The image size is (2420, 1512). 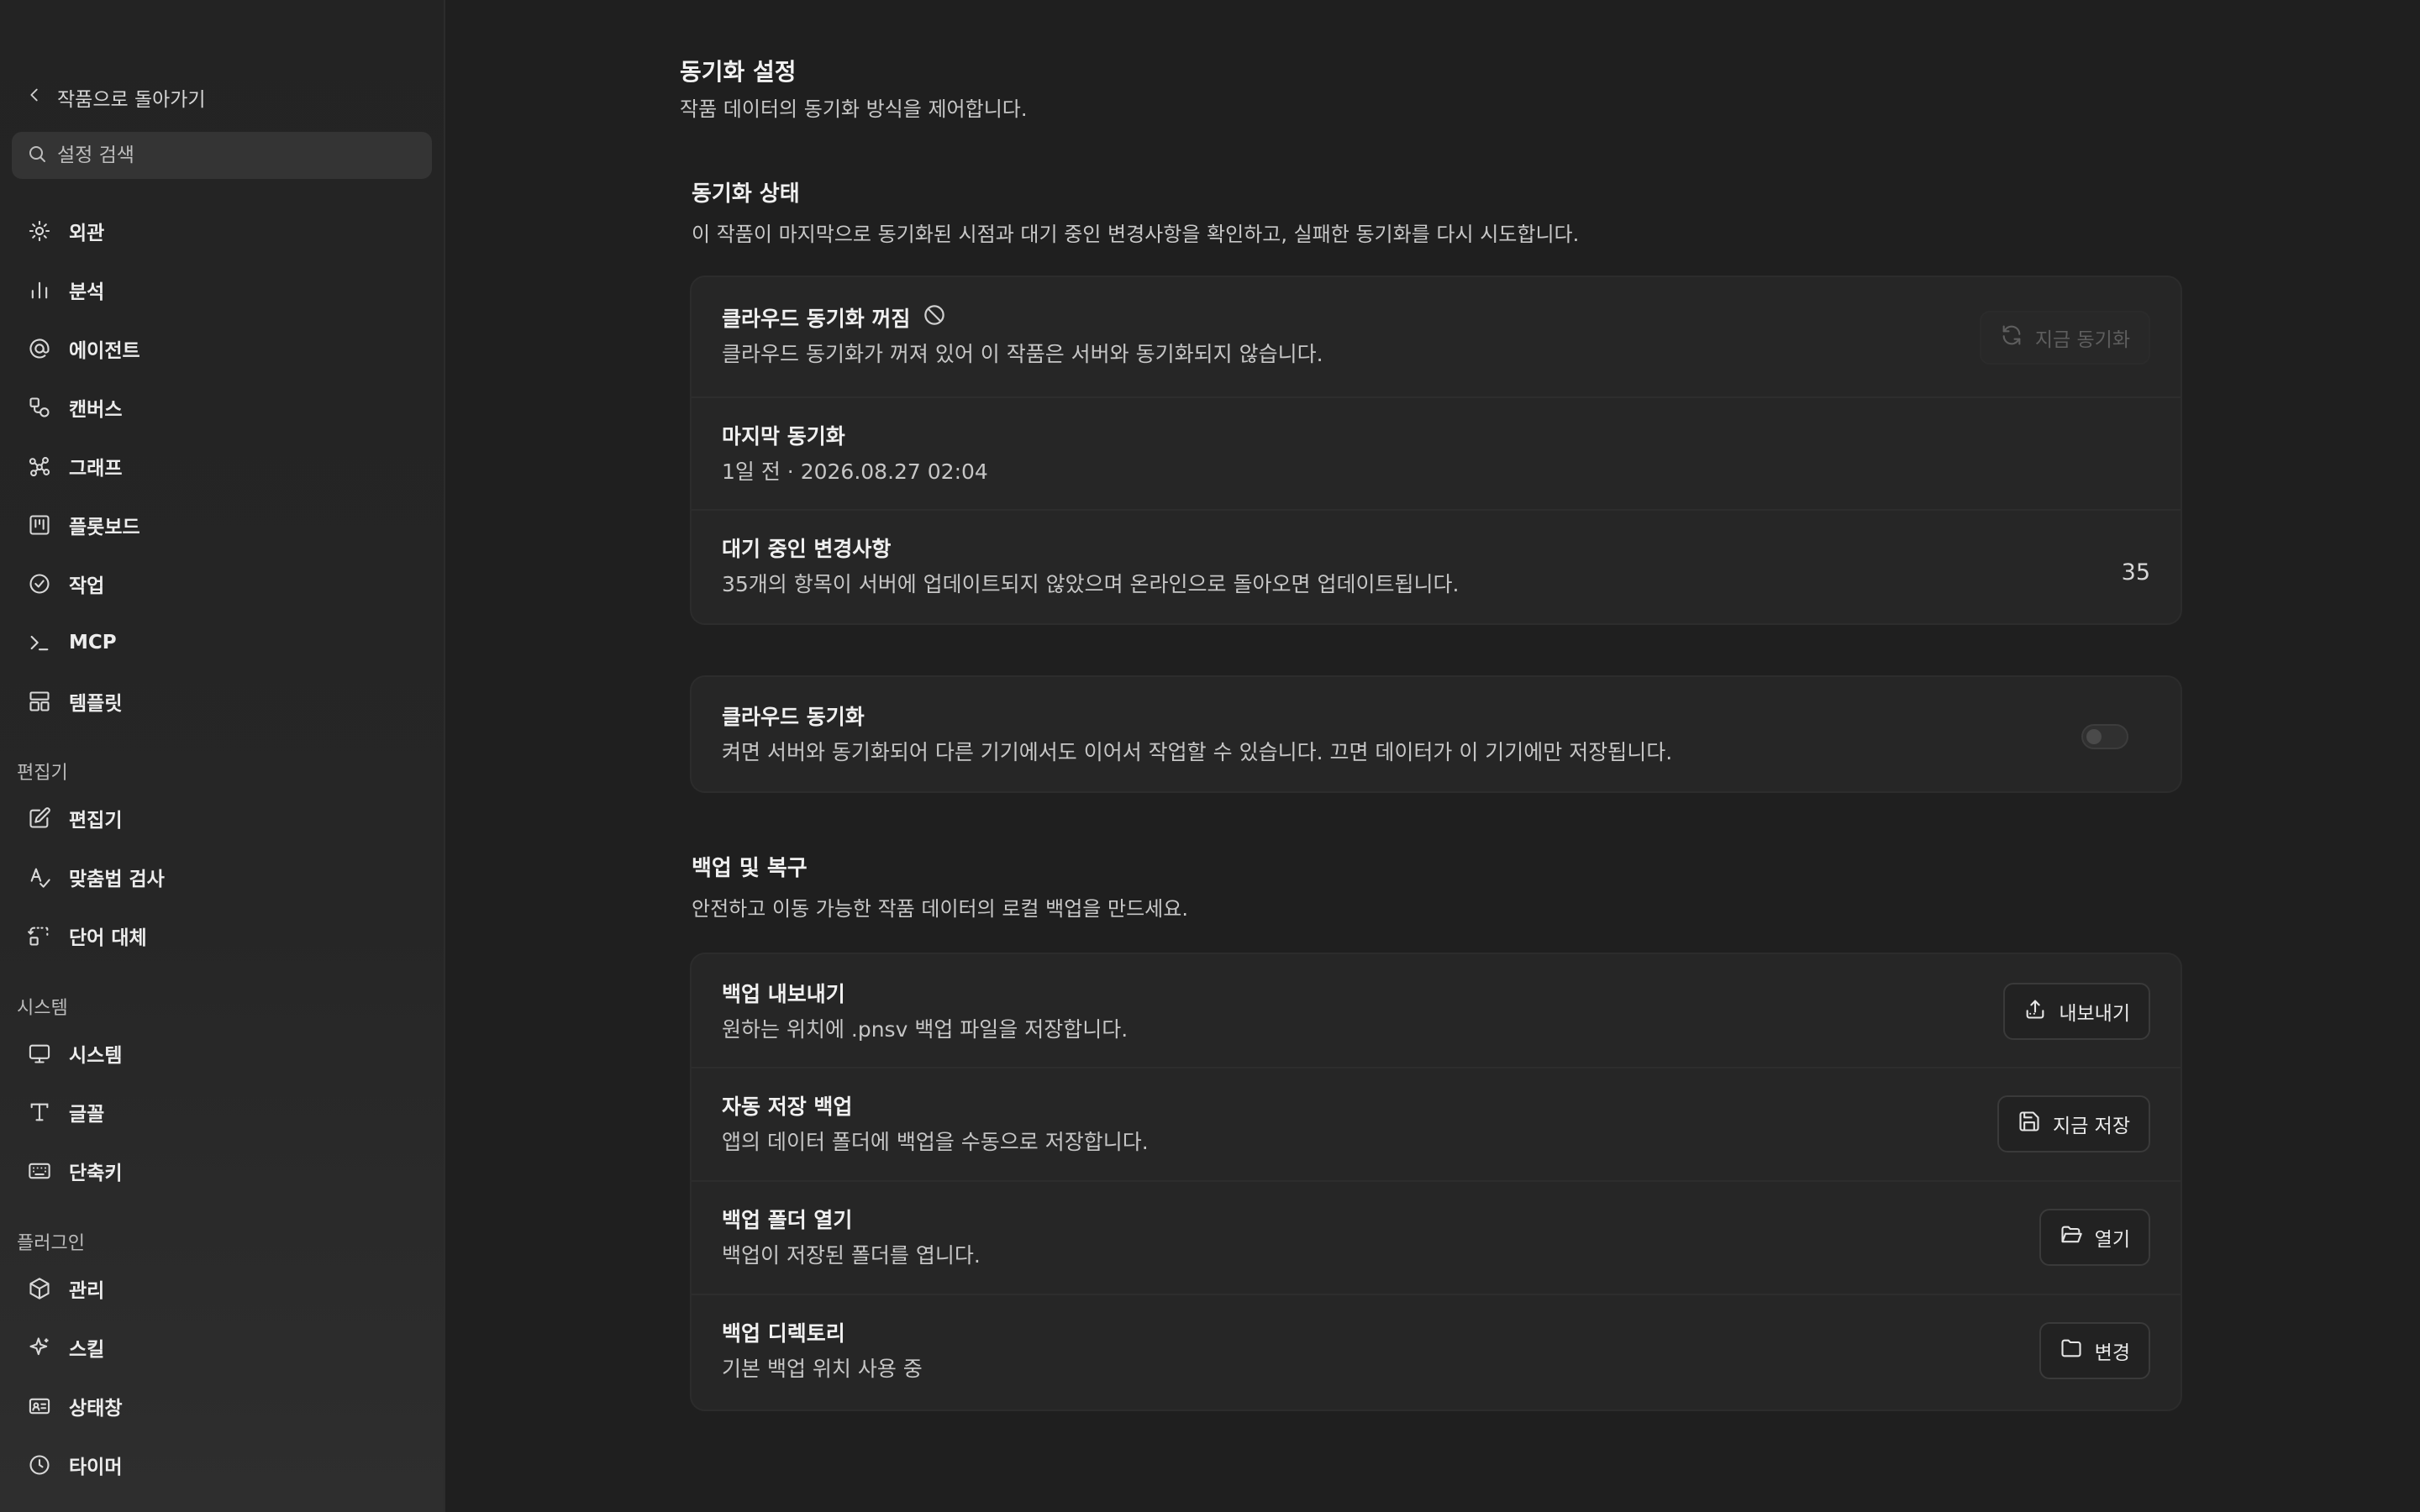 What do you see at coordinates (39, 407) in the screenshot?
I see `canvas-shapes-icon` at bounding box center [39, 407].